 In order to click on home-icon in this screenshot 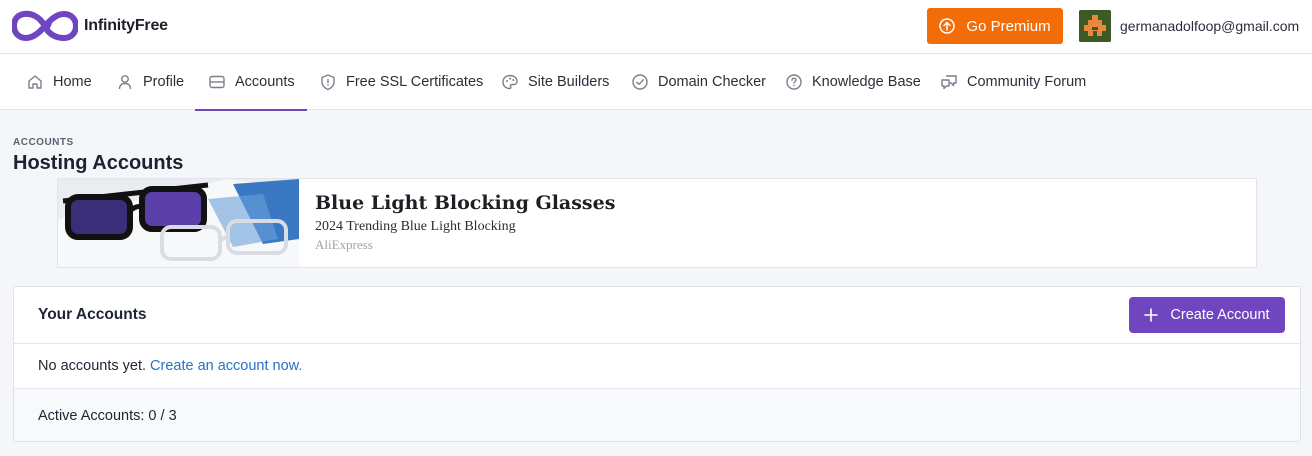, I will do `click(35, 82)`.